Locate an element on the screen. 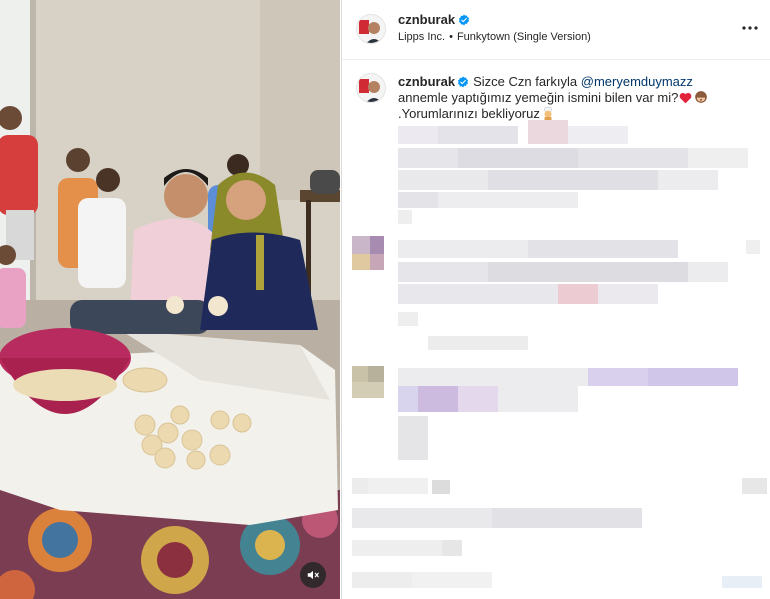 The image size is (770, 599). audio-artist: Lipps Inc. is located at coordinates (421, 37).